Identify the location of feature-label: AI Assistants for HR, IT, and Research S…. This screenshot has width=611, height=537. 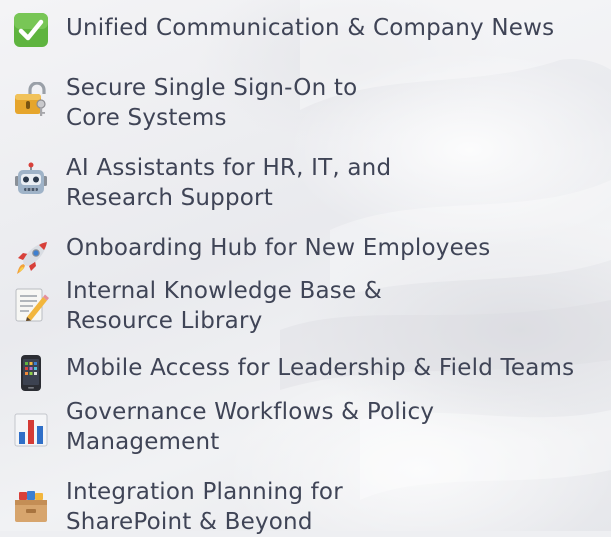
(229, 183).